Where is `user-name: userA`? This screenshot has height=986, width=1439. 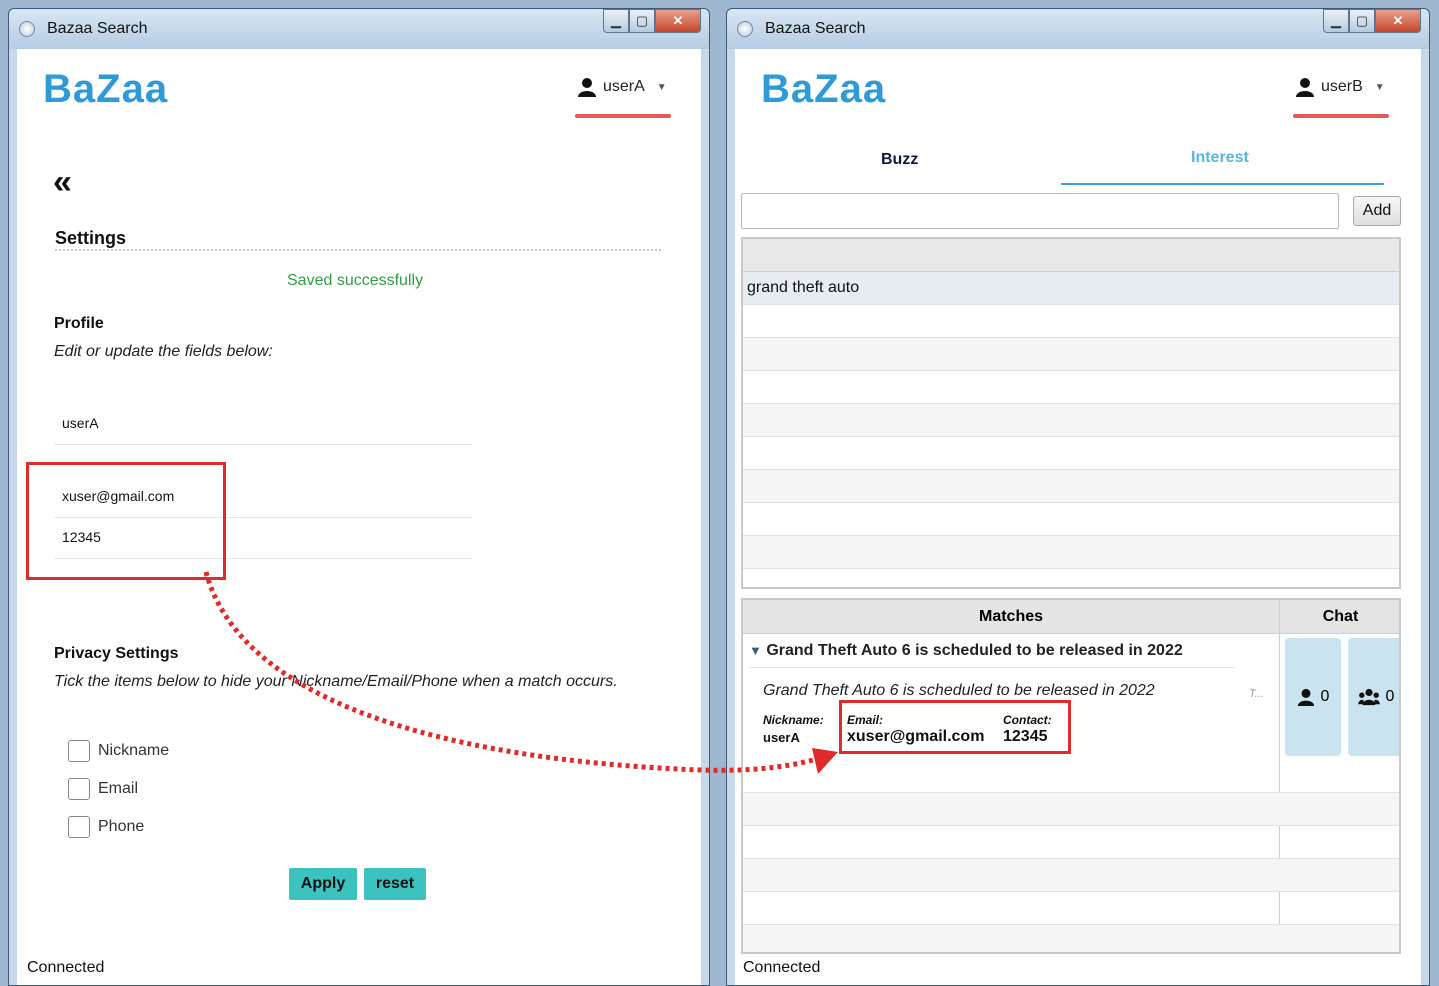
user-name: userA is located at coordinates (624, 86).